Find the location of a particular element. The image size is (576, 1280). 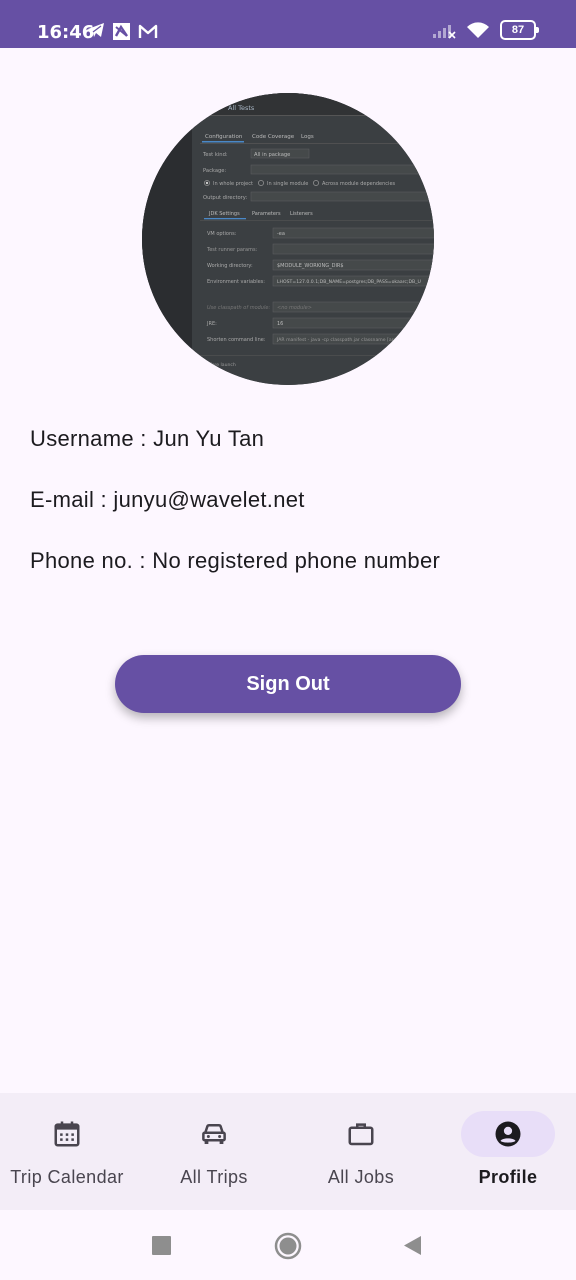

home-button is located at coordinates (288, 1246).